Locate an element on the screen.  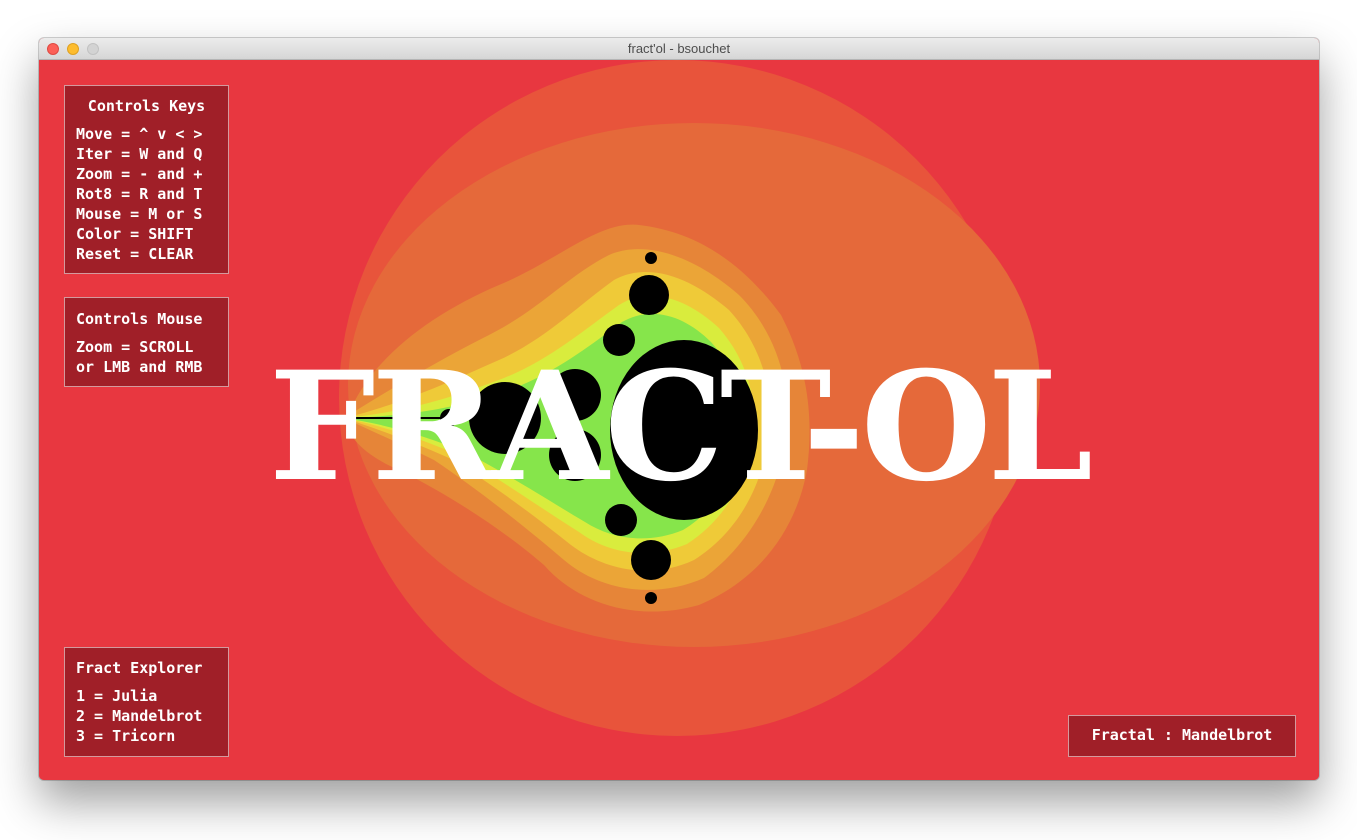
window-title: fract'ol - bsouchet is located at coordinates (679, 48).